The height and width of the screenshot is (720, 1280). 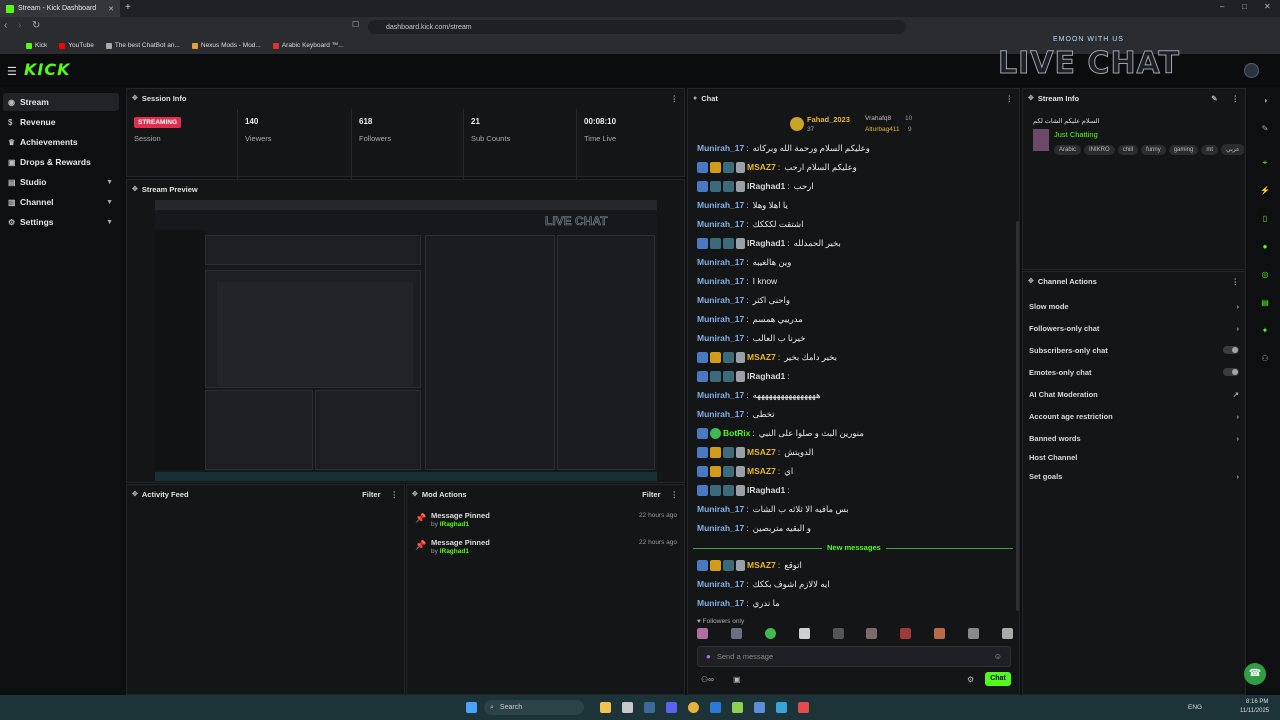 What do you see at coordinates (878, 118) in the screenshot?
I see `second-user-name: Vrahafq8` at bounding box center [878, 118].